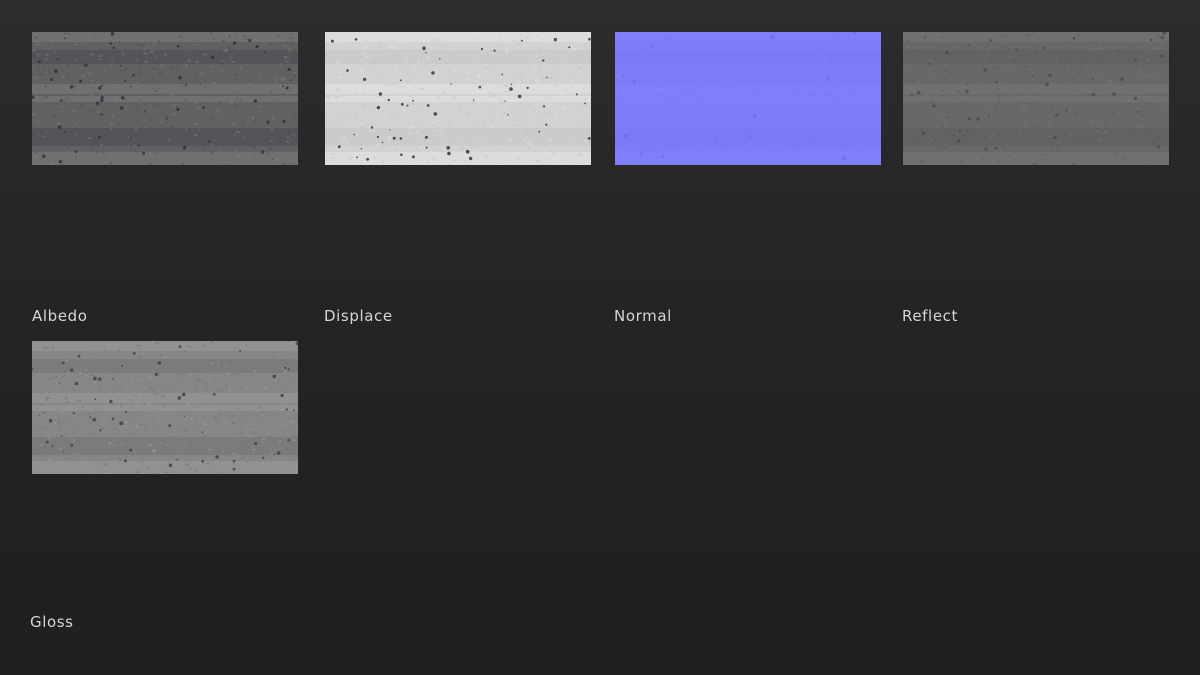 This screenshot has height=675, width=1200. Describe the element at coordinates (643, 316) in the screenshot. I see `map-label-normal: Normal` at that location.